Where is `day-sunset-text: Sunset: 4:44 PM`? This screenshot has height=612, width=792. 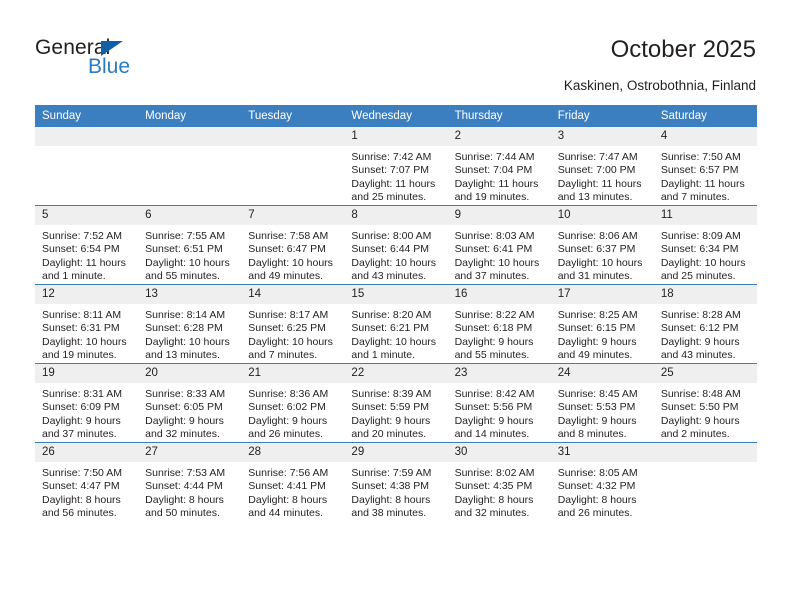
day-sunset-text: Sunset: 4:44 PM is located at coordinates (184, 486).